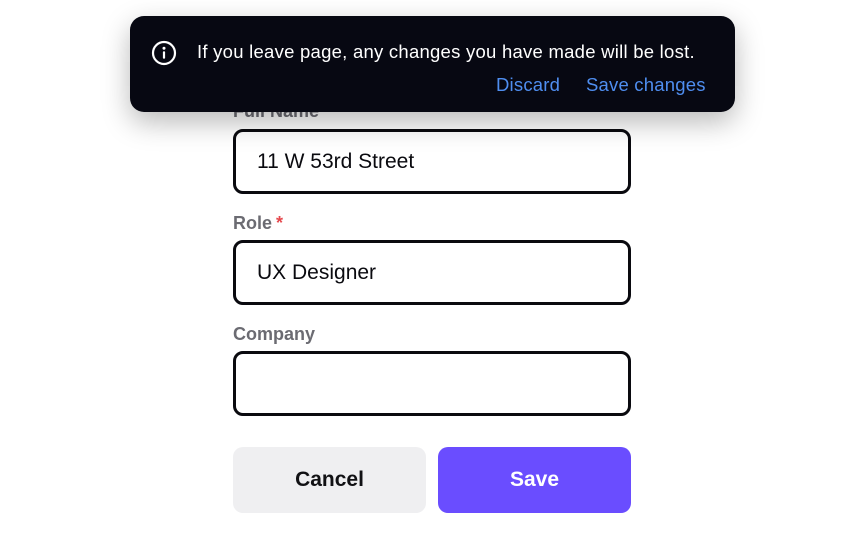  I want to click on company-label: Company, so click(274, 334).